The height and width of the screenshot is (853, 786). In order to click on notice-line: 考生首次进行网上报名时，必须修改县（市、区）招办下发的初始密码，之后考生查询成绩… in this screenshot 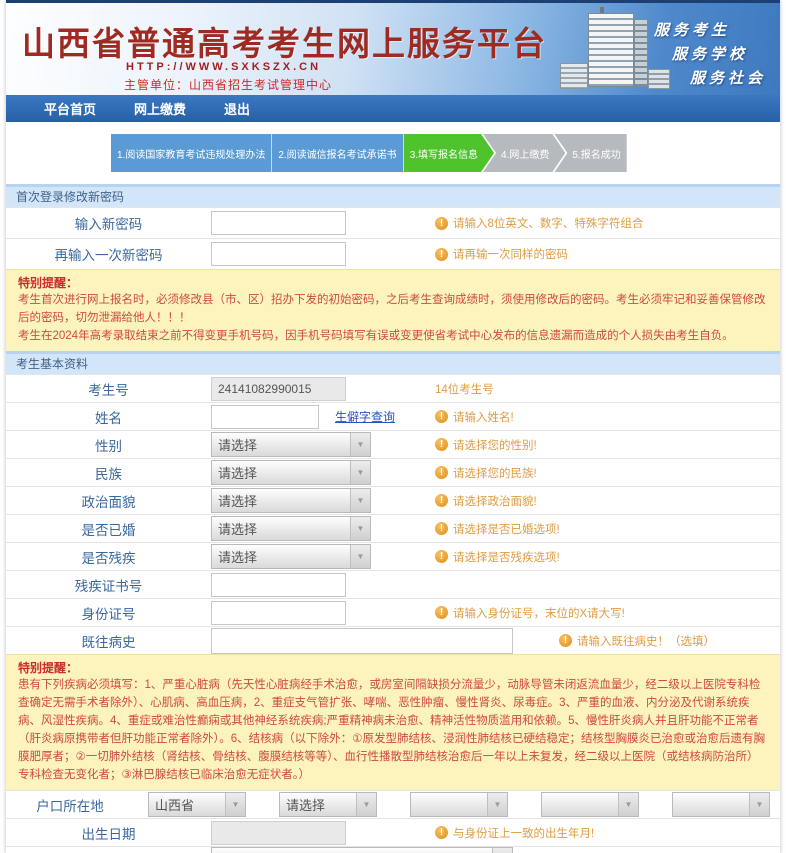, I will do `click(392, 309)`.